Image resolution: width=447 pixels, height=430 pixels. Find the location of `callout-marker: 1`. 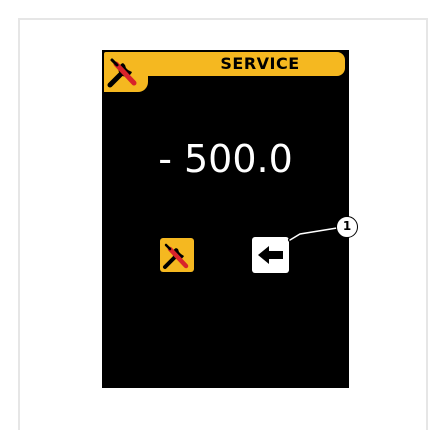

callout-marker: 1 is located at coordinates (347, 227).